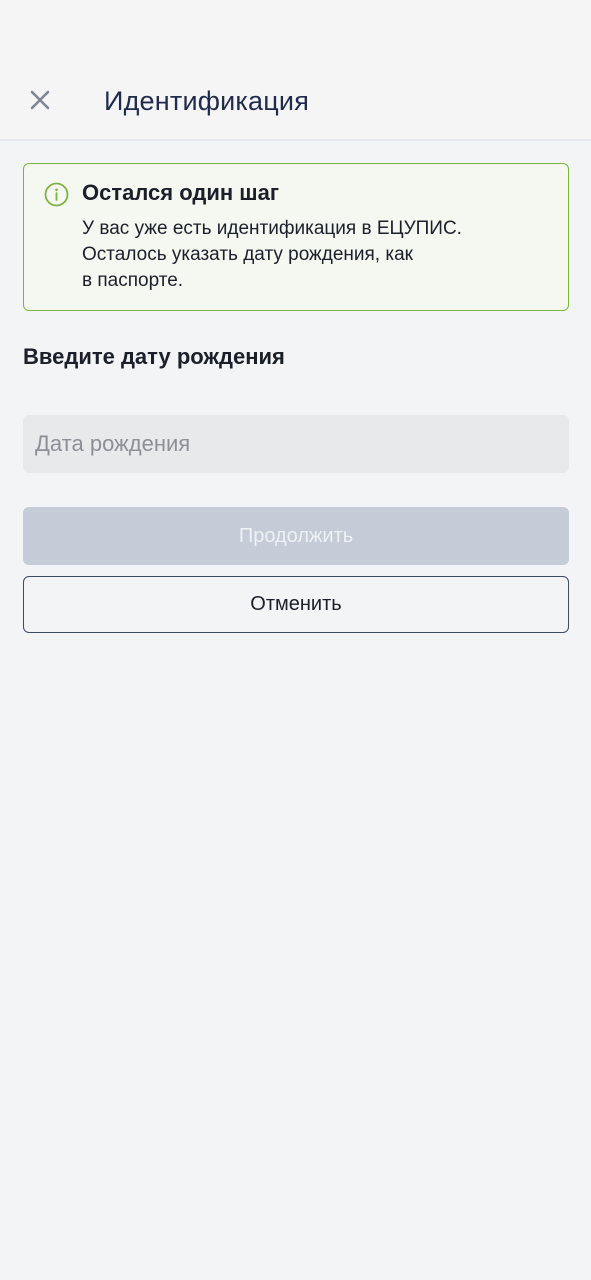 Image resolution: width=591 pixels, height=1280 pixels. Describe the element at coordinates (133, 280) in the screenshot. I see `alert-text-line: в паспорте.` at that location.